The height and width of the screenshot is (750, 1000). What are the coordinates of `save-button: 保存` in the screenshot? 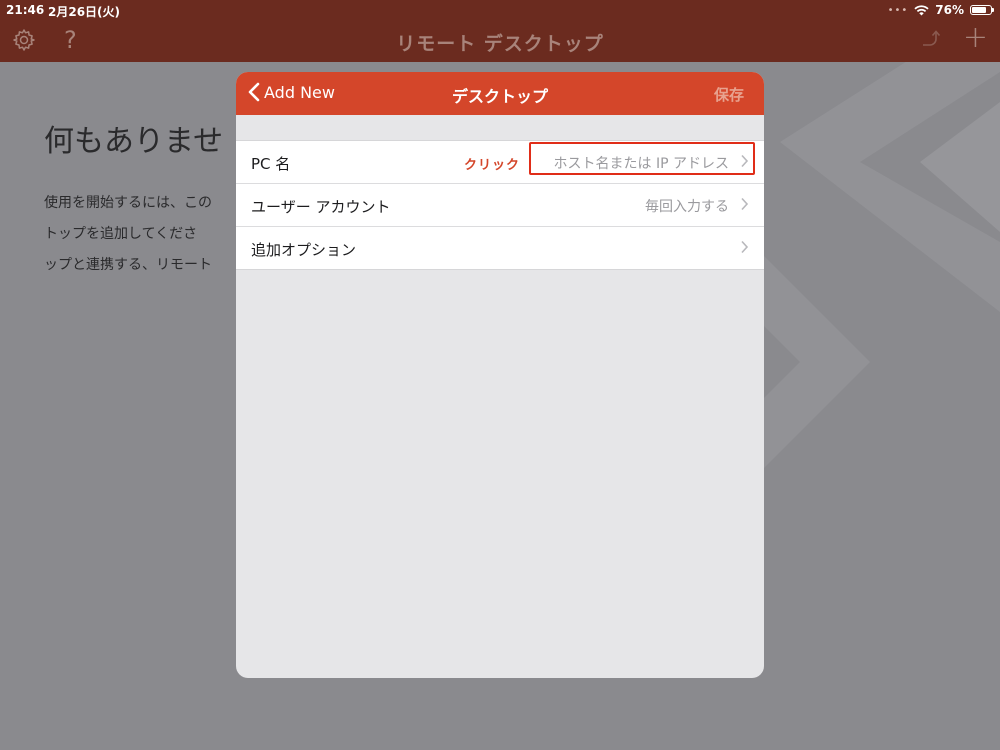 It's located at (729, 94).